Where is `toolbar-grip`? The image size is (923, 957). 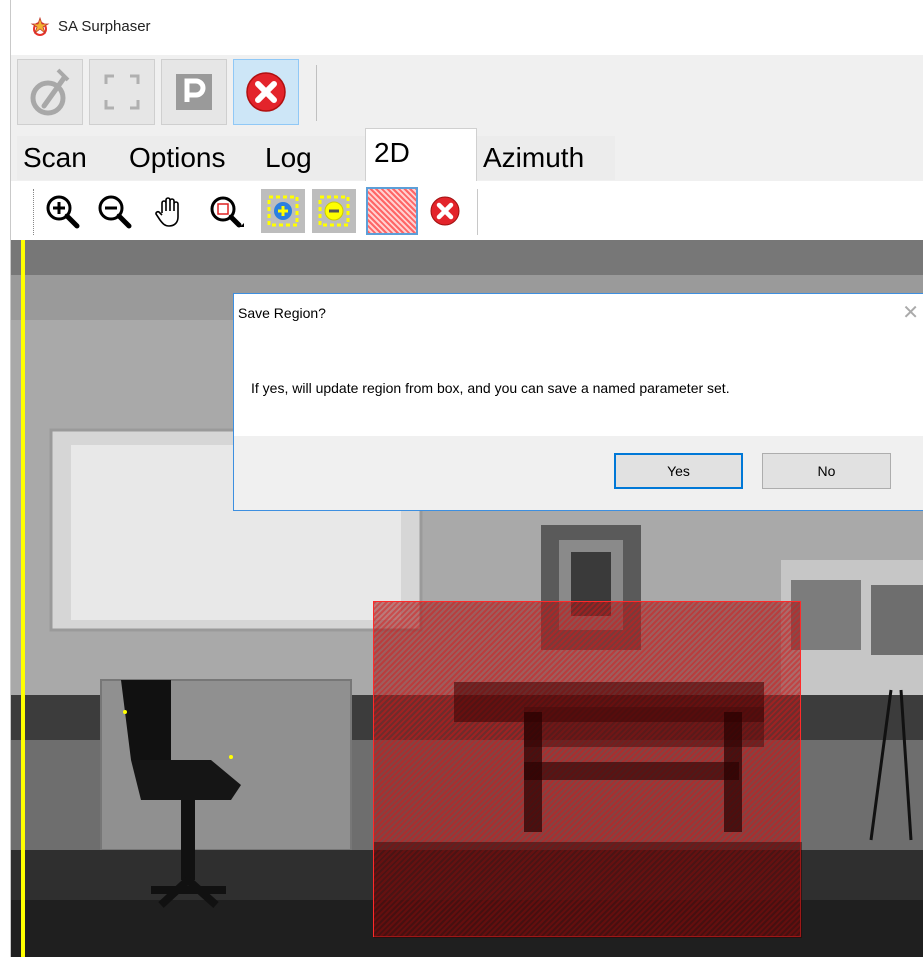 toolbar-grip is located at coordinates (34, 212).